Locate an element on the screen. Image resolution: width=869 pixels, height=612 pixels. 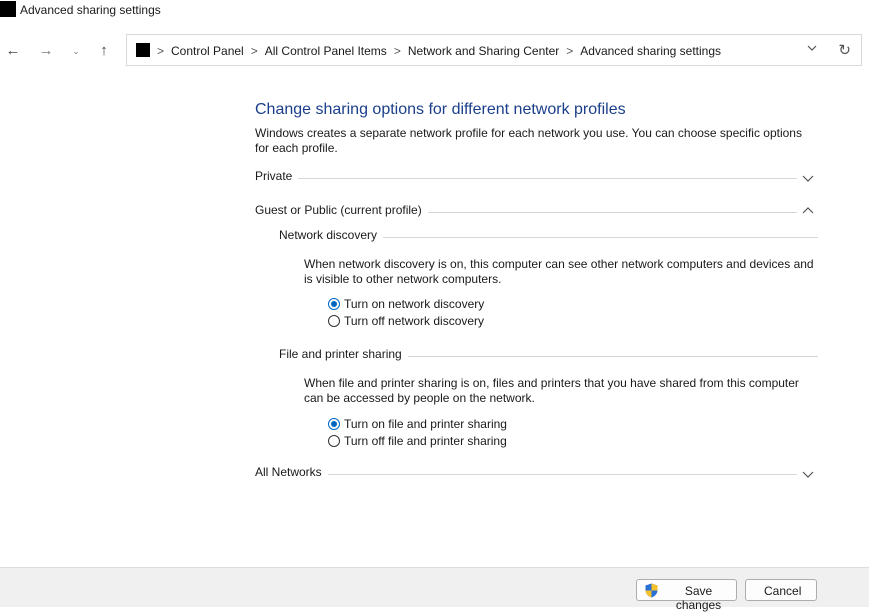
private-profile-header: Private is located at coordinates (536, 178).